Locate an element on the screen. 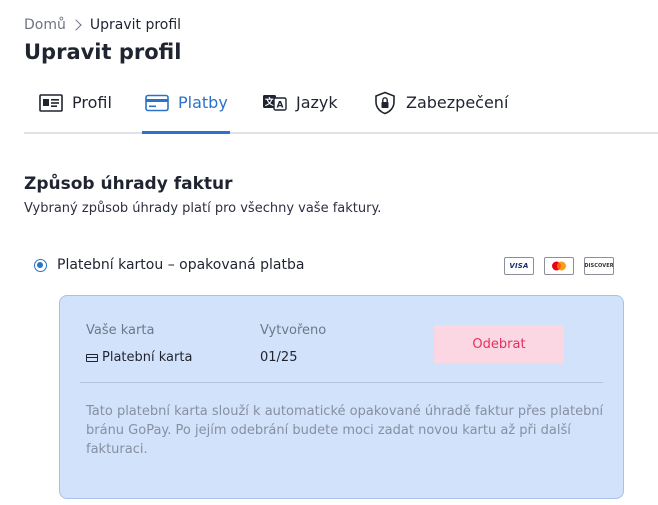  tab-zabezpeceni: Zabezpečení is located at coordinates (440, 111).